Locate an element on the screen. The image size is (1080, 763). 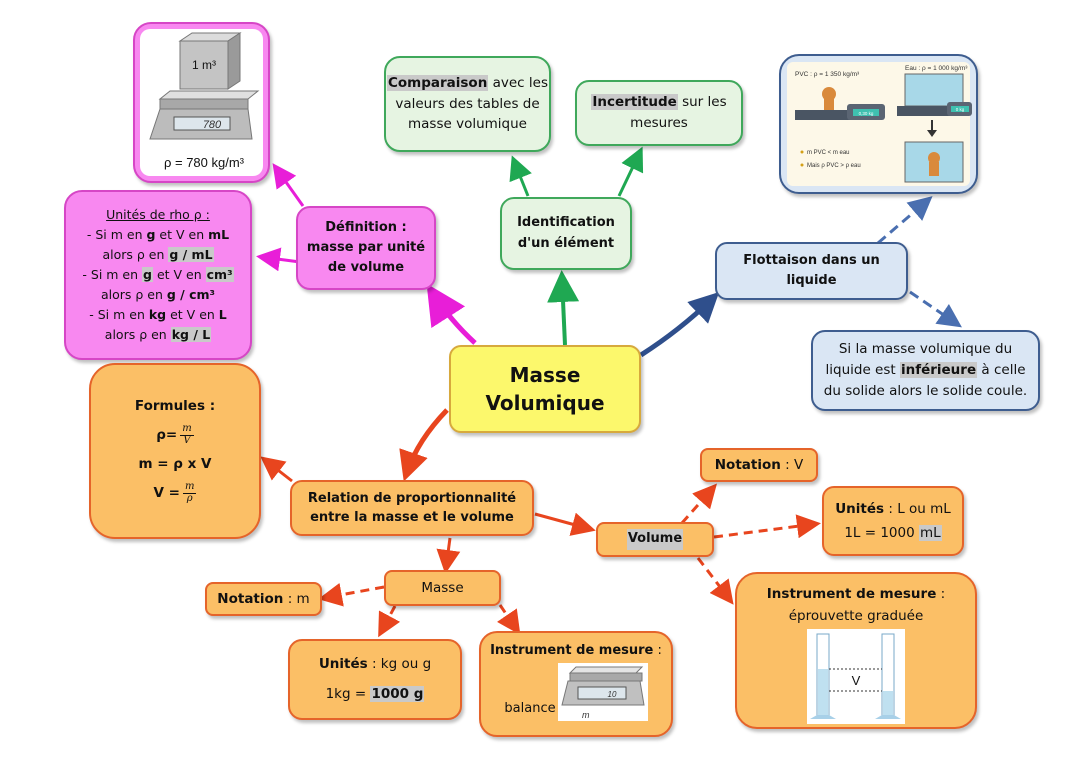
flotation-line: Flottaison dans un is located at coordinates (811, 260).